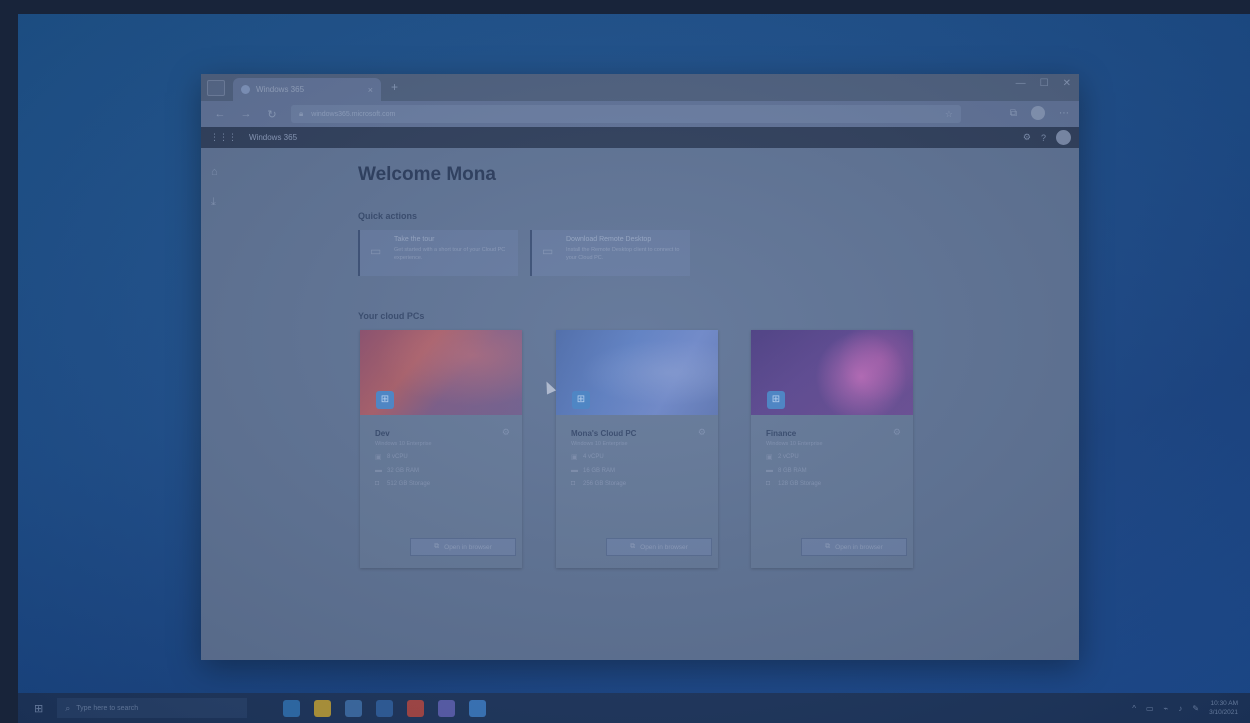 This screenshot has height=723, width=1250. I want to click on spec-ram: ▬ 8 GB RAM, so click(786, 470).